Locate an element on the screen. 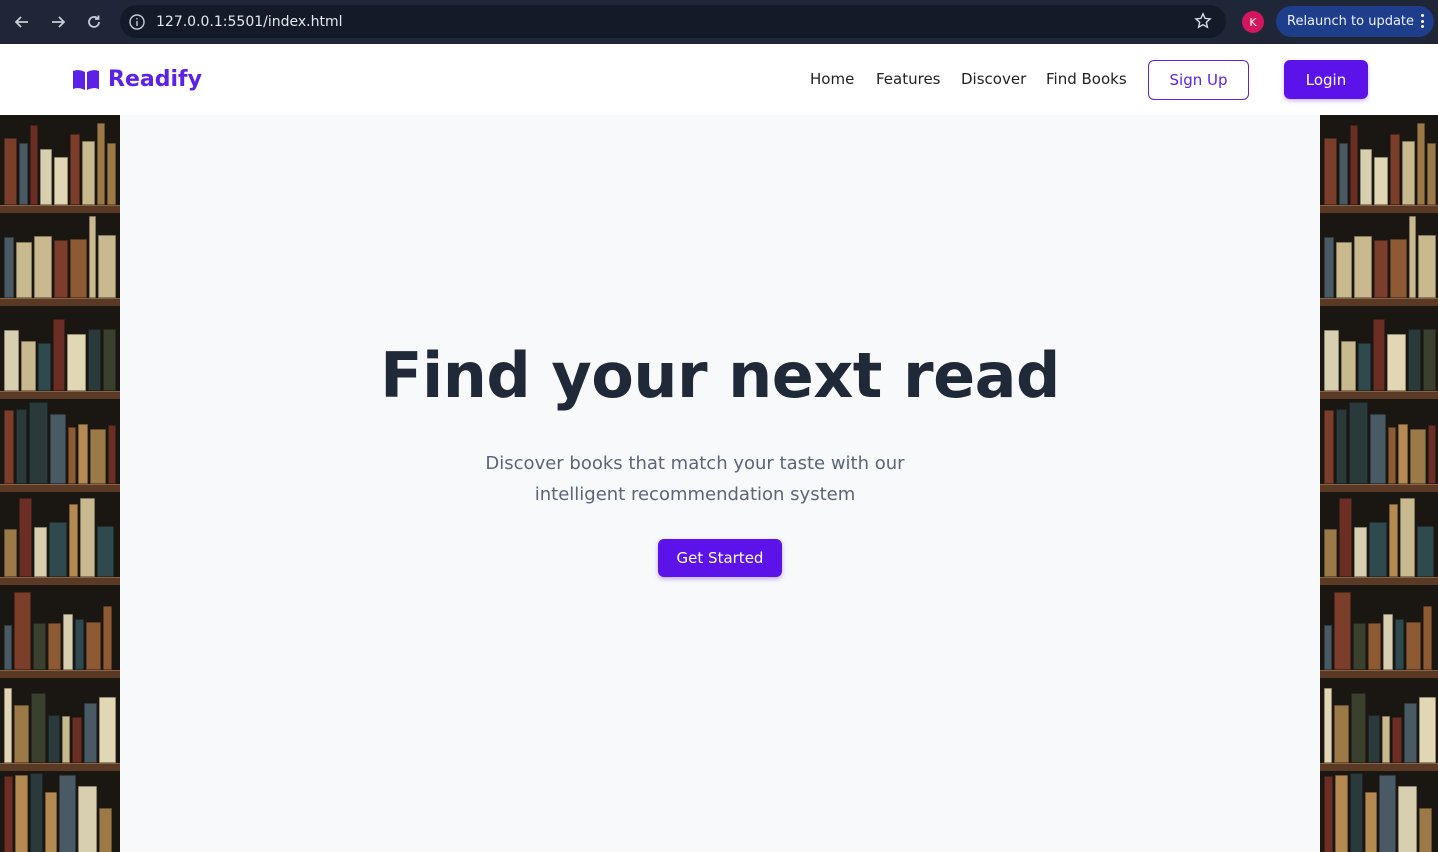 The image size is (1438, 852). sign-up-button: Sign Up is located at coordinates (1198, 80).